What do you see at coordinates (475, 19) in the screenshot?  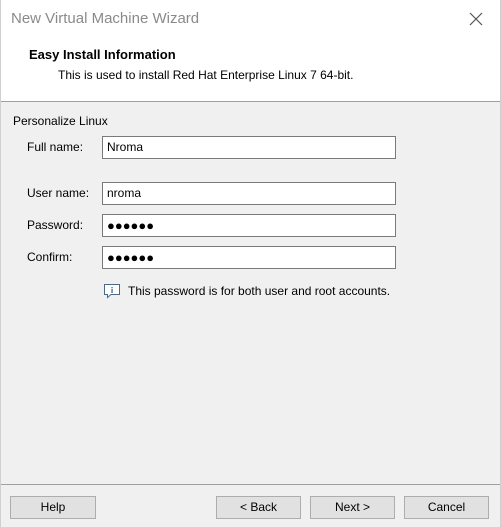 I see `close-icon` at bounding box center [475, 19].